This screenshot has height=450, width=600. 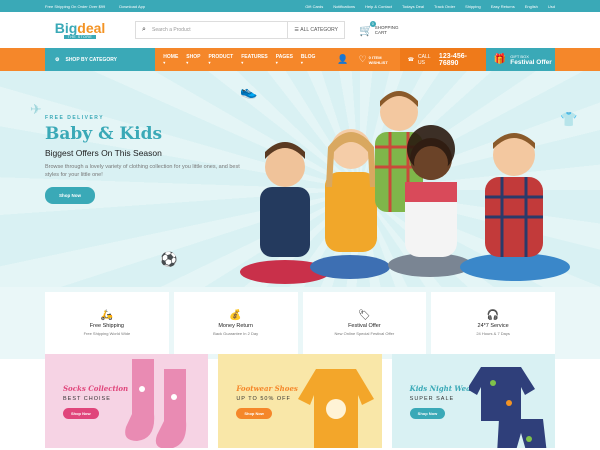 I want to click on feature-subtitle: Free Shipping World Wide, so click(x=107, y=333).